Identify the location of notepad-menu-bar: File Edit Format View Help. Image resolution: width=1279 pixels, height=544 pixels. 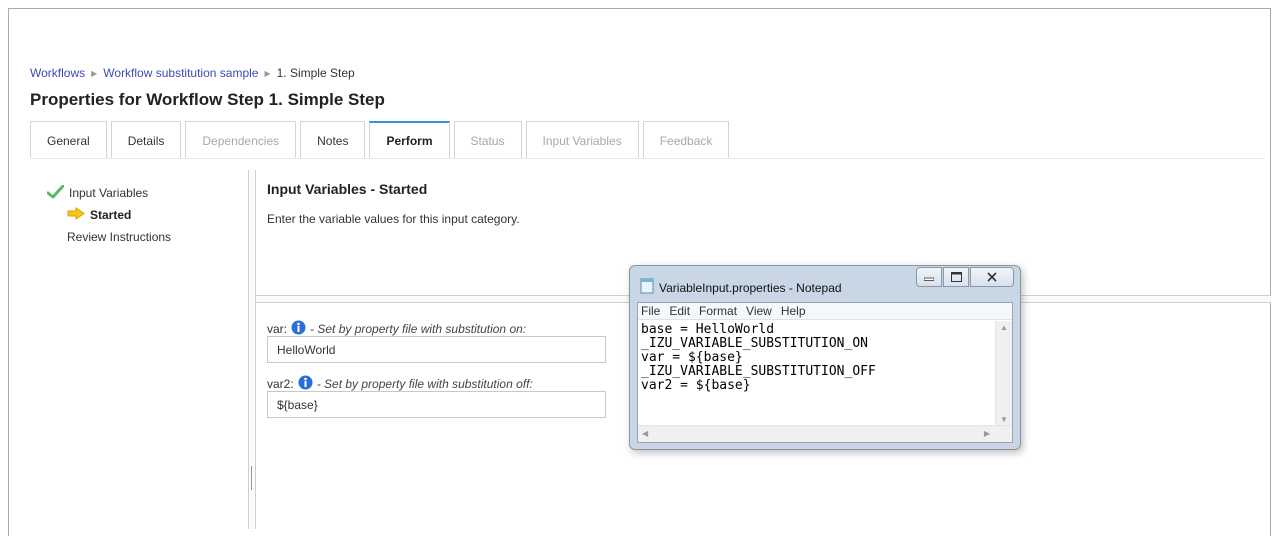
(825, 311).